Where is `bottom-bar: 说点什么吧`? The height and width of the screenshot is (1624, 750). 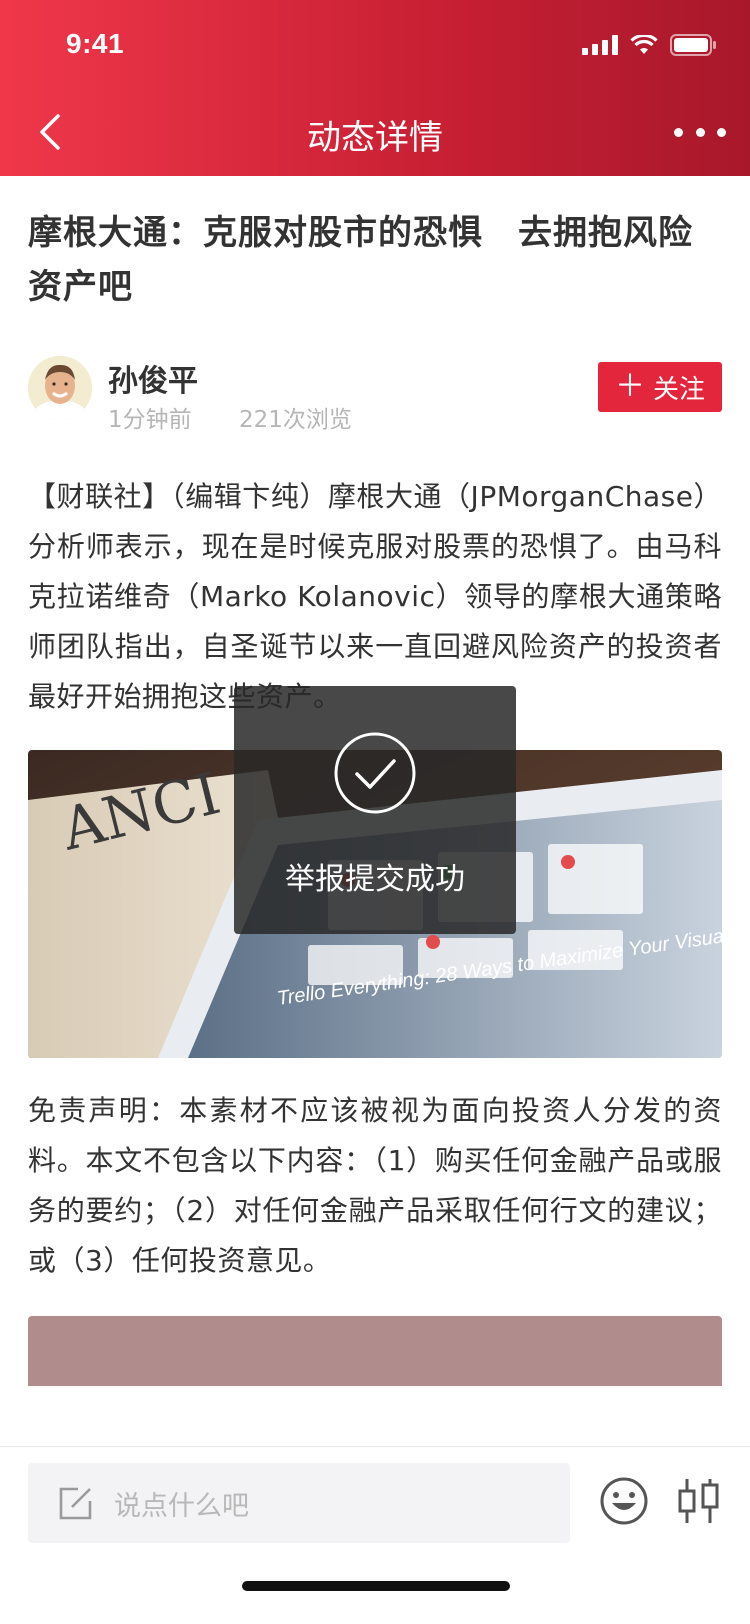 bottom-bar: 说点什么吧 is located at coordinates (375, 1535).